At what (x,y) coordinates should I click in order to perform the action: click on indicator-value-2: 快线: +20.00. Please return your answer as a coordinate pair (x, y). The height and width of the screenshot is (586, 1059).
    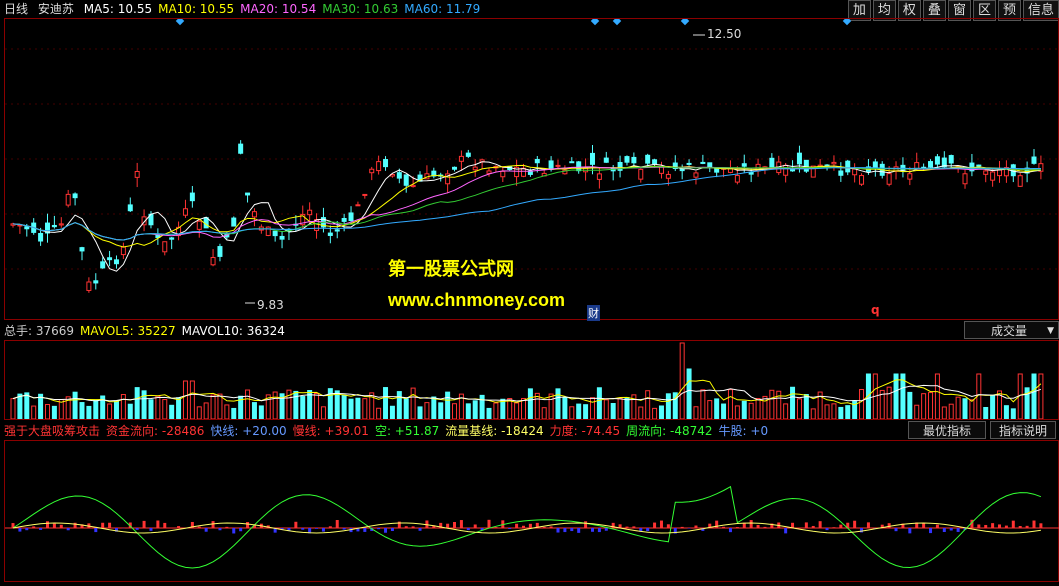
    Looking at the image, I should click on (248, 431).